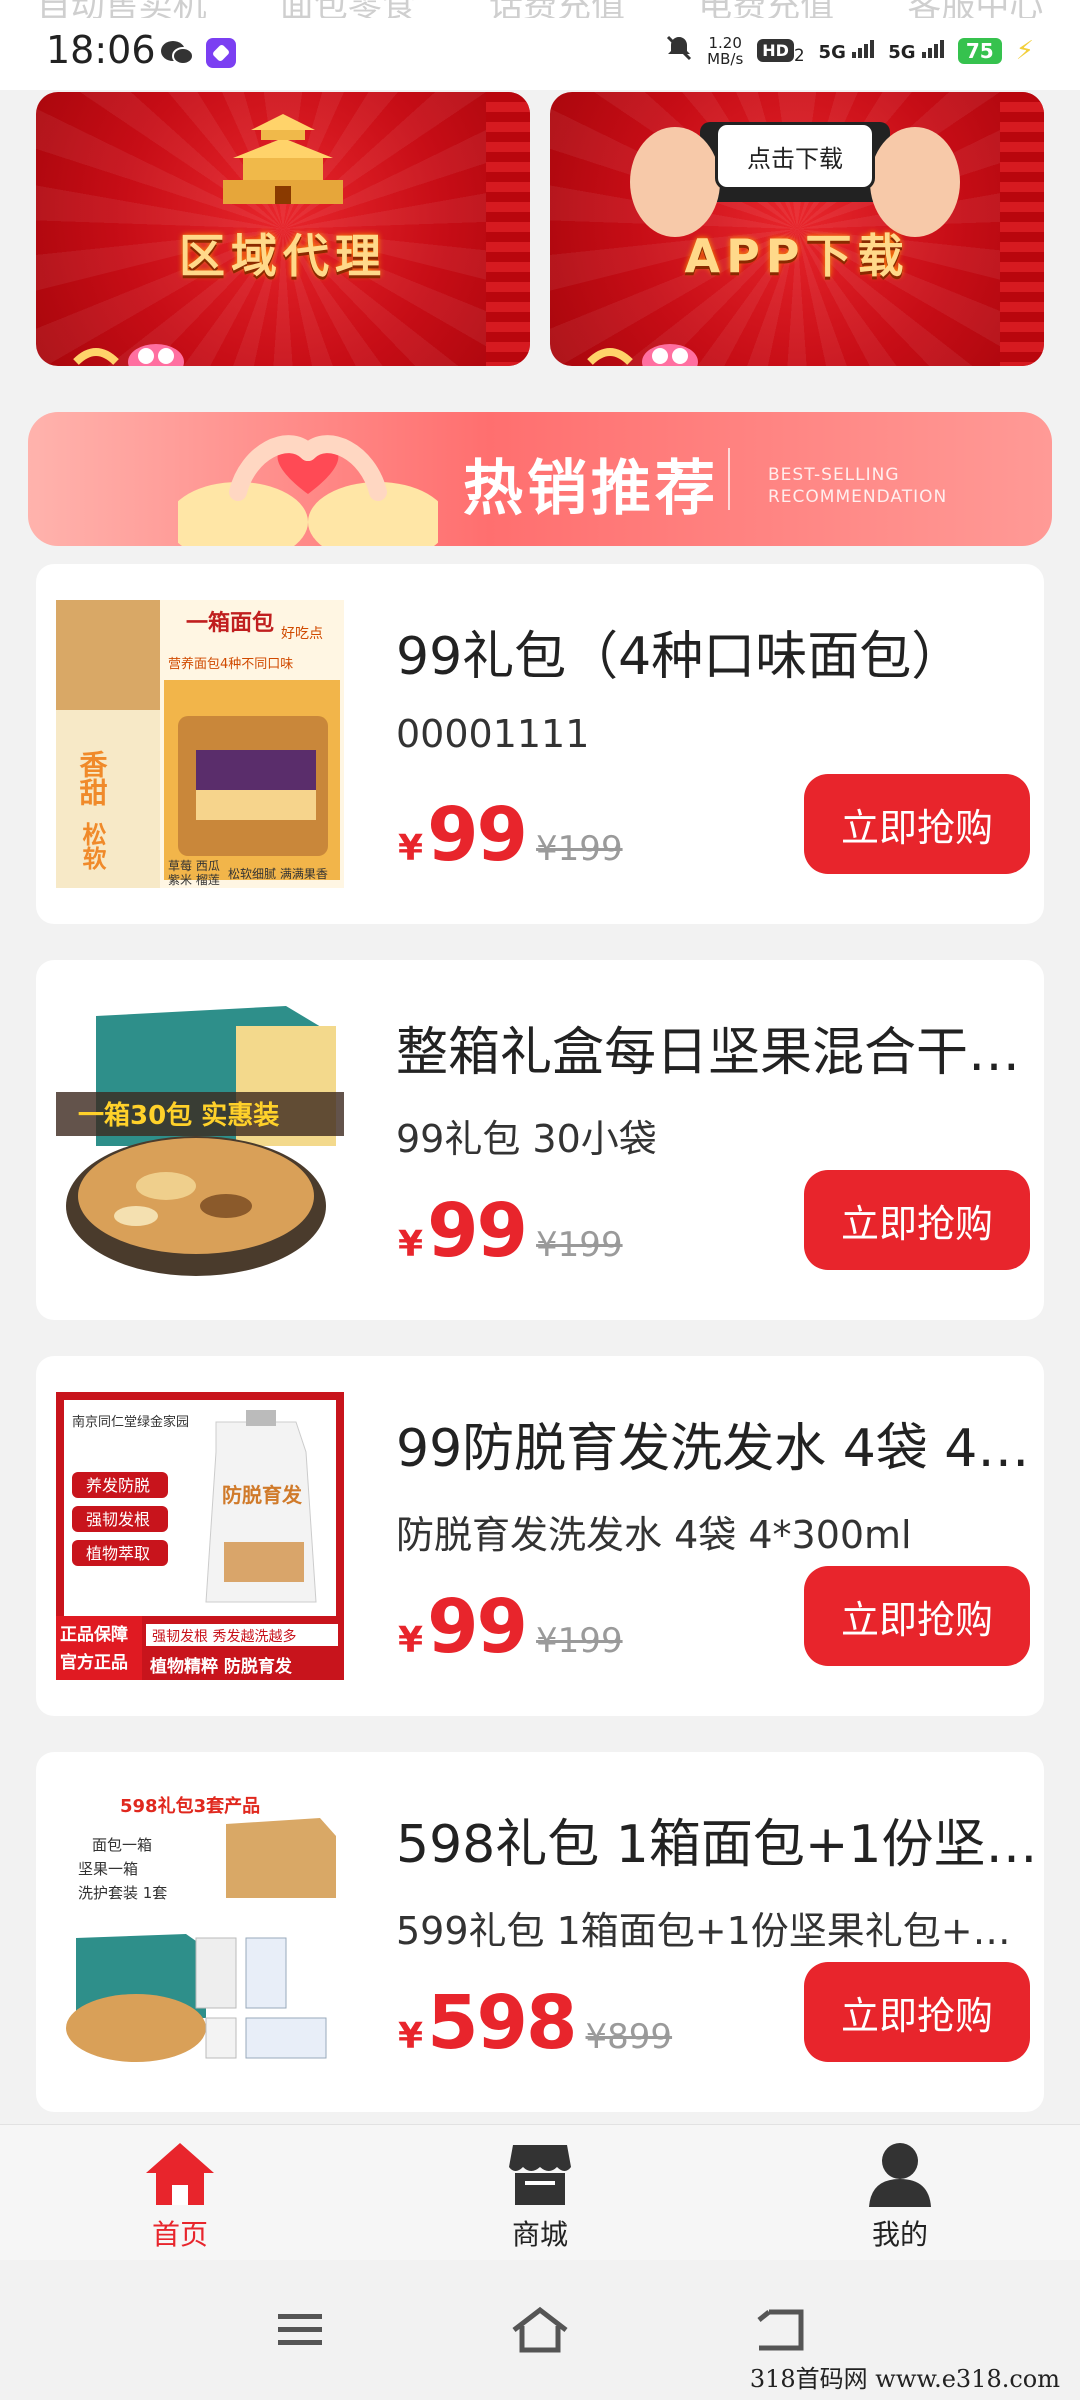  What do you see at coordinates (729, 479) in the screenshot?
I see `hot-banner-divider` at bounding box center [729, 479].